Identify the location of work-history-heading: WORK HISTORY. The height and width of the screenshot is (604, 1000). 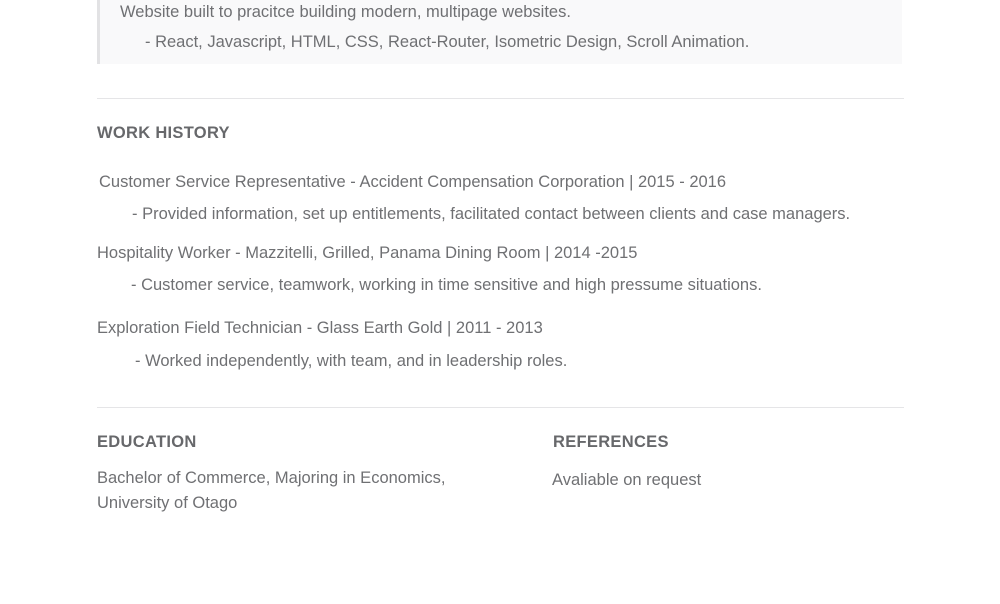
(163, 133).